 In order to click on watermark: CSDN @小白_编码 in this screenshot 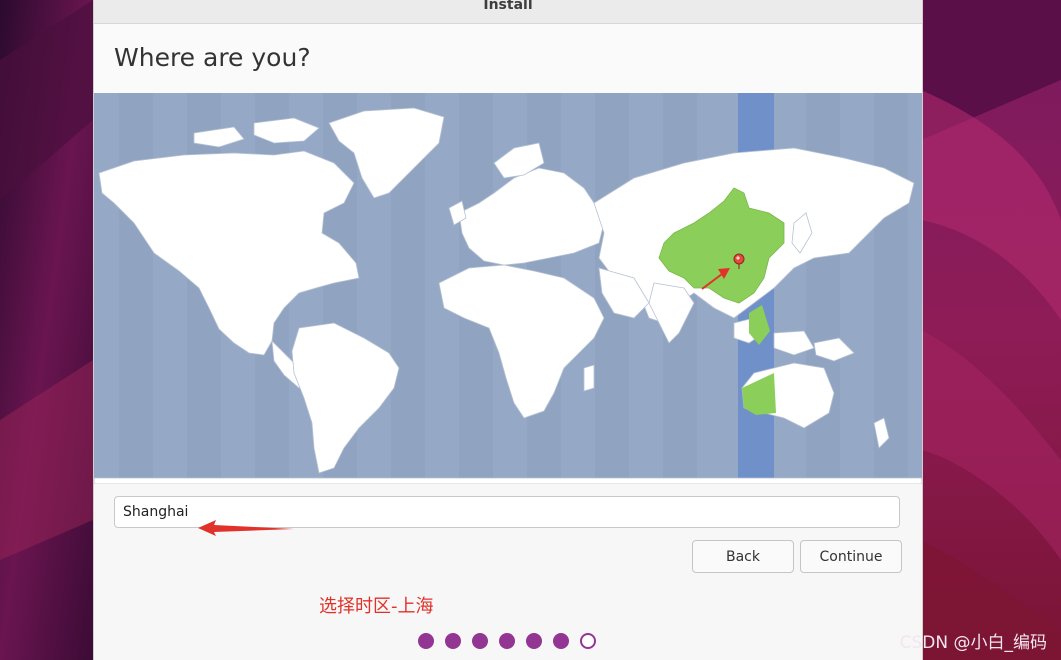, I will do `click(973, 643)`.